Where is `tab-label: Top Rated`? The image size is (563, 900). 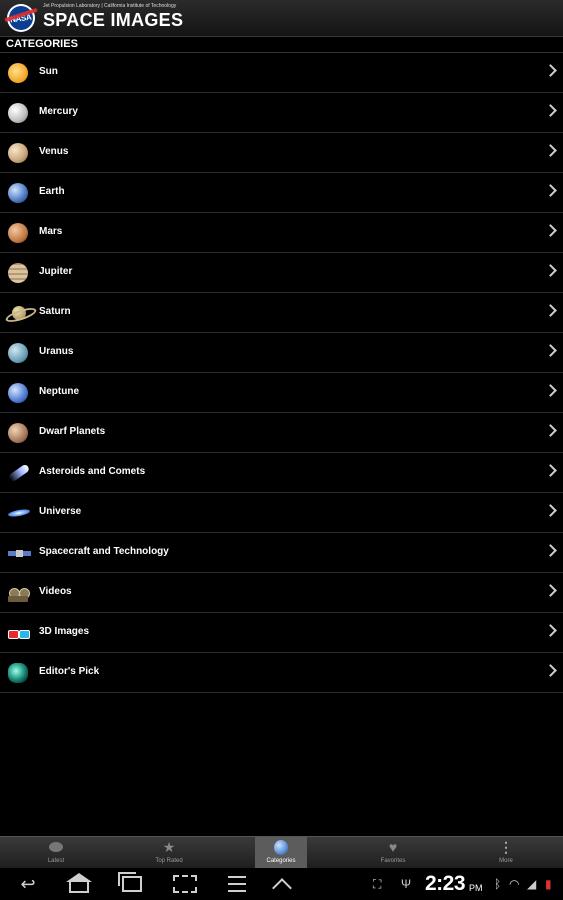 tab-label: Top Rated is located at coordinates (169, 861).